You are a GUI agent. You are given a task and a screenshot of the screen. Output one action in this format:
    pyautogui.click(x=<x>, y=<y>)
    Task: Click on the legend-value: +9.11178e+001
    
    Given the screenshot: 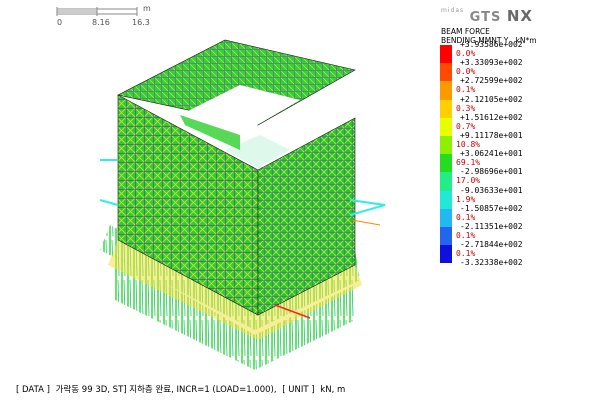 What is the action you would take?
    pyautogui.click(x=491, y=135)
    